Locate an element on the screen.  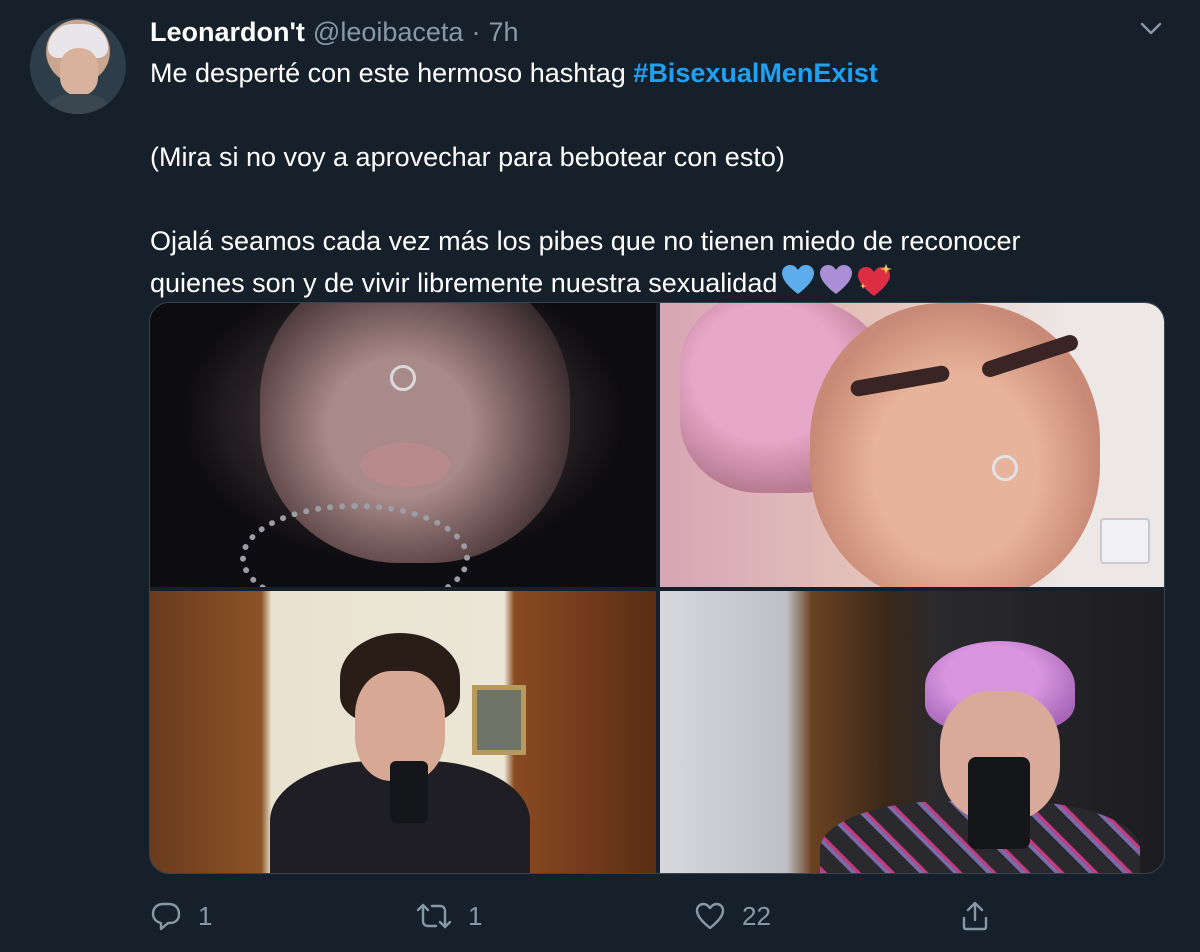
sparkling-heart-icon is located at coordinates (875, 280).